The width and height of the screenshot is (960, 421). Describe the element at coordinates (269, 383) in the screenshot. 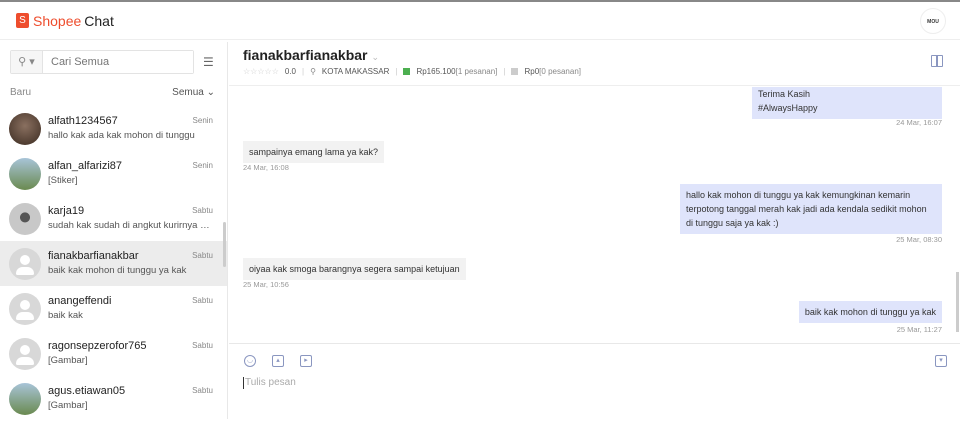

I see `message-input: Tulis pesan` at that location.